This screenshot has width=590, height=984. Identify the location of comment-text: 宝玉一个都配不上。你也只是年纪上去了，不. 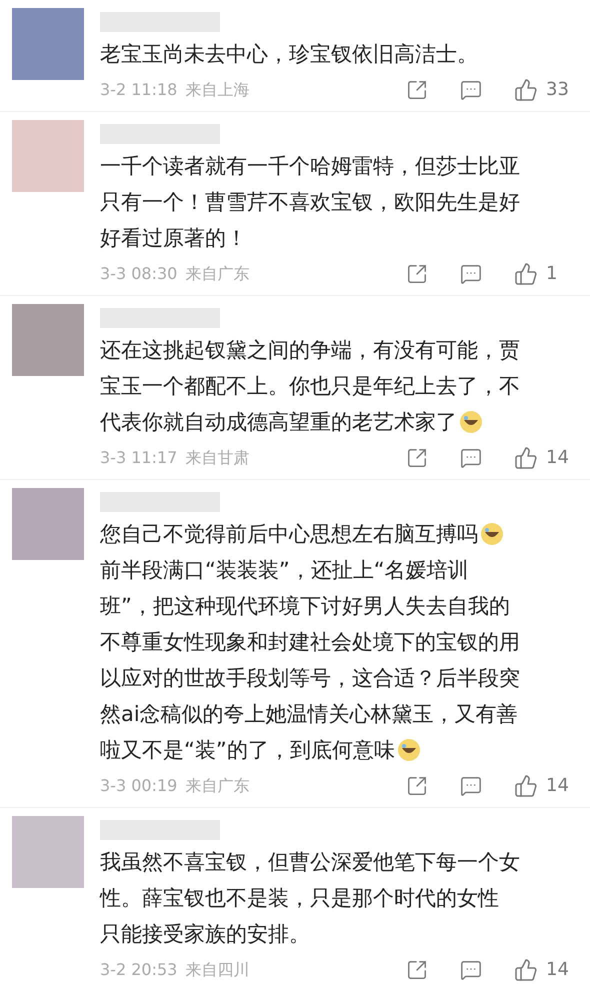
(310, 386).